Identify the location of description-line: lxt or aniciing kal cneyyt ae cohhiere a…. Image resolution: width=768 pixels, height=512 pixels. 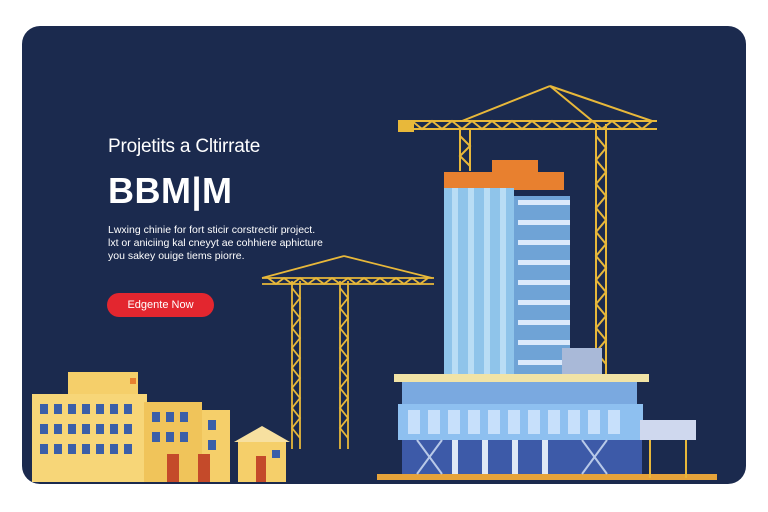
(215, 243).